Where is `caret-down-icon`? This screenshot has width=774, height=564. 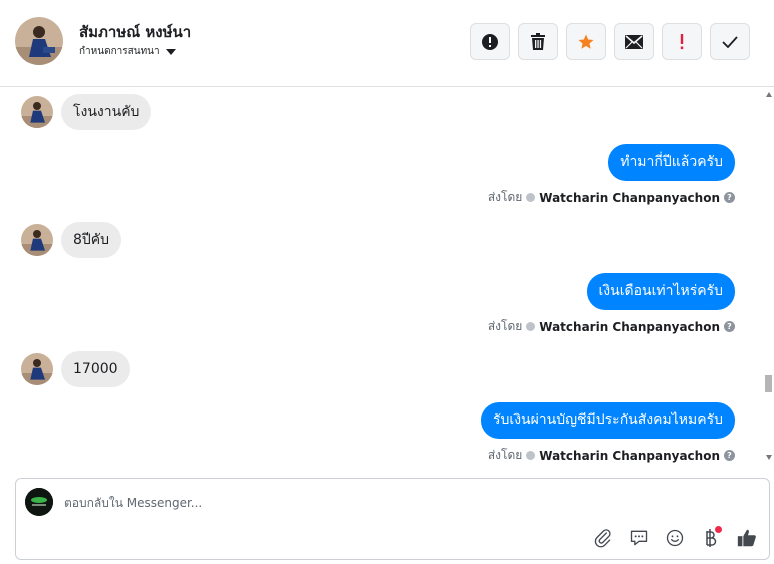
caret-down-icon is located at coordinates (170, 51).